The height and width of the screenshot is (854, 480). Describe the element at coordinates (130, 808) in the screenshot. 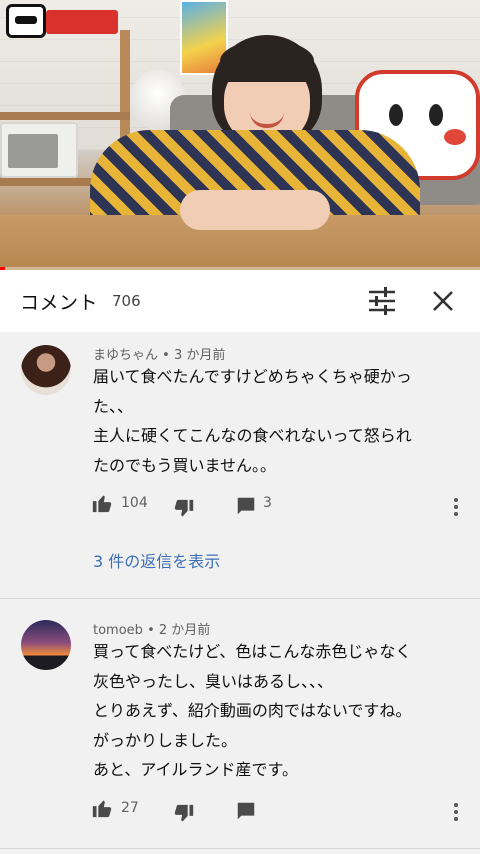

I see `like-count: 27` at that location.